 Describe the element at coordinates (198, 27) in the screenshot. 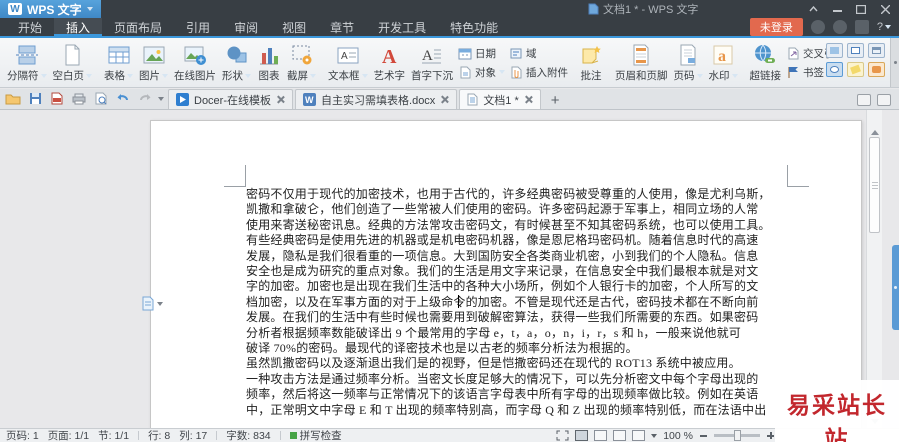

I see `tab-references: 引用` at that location.